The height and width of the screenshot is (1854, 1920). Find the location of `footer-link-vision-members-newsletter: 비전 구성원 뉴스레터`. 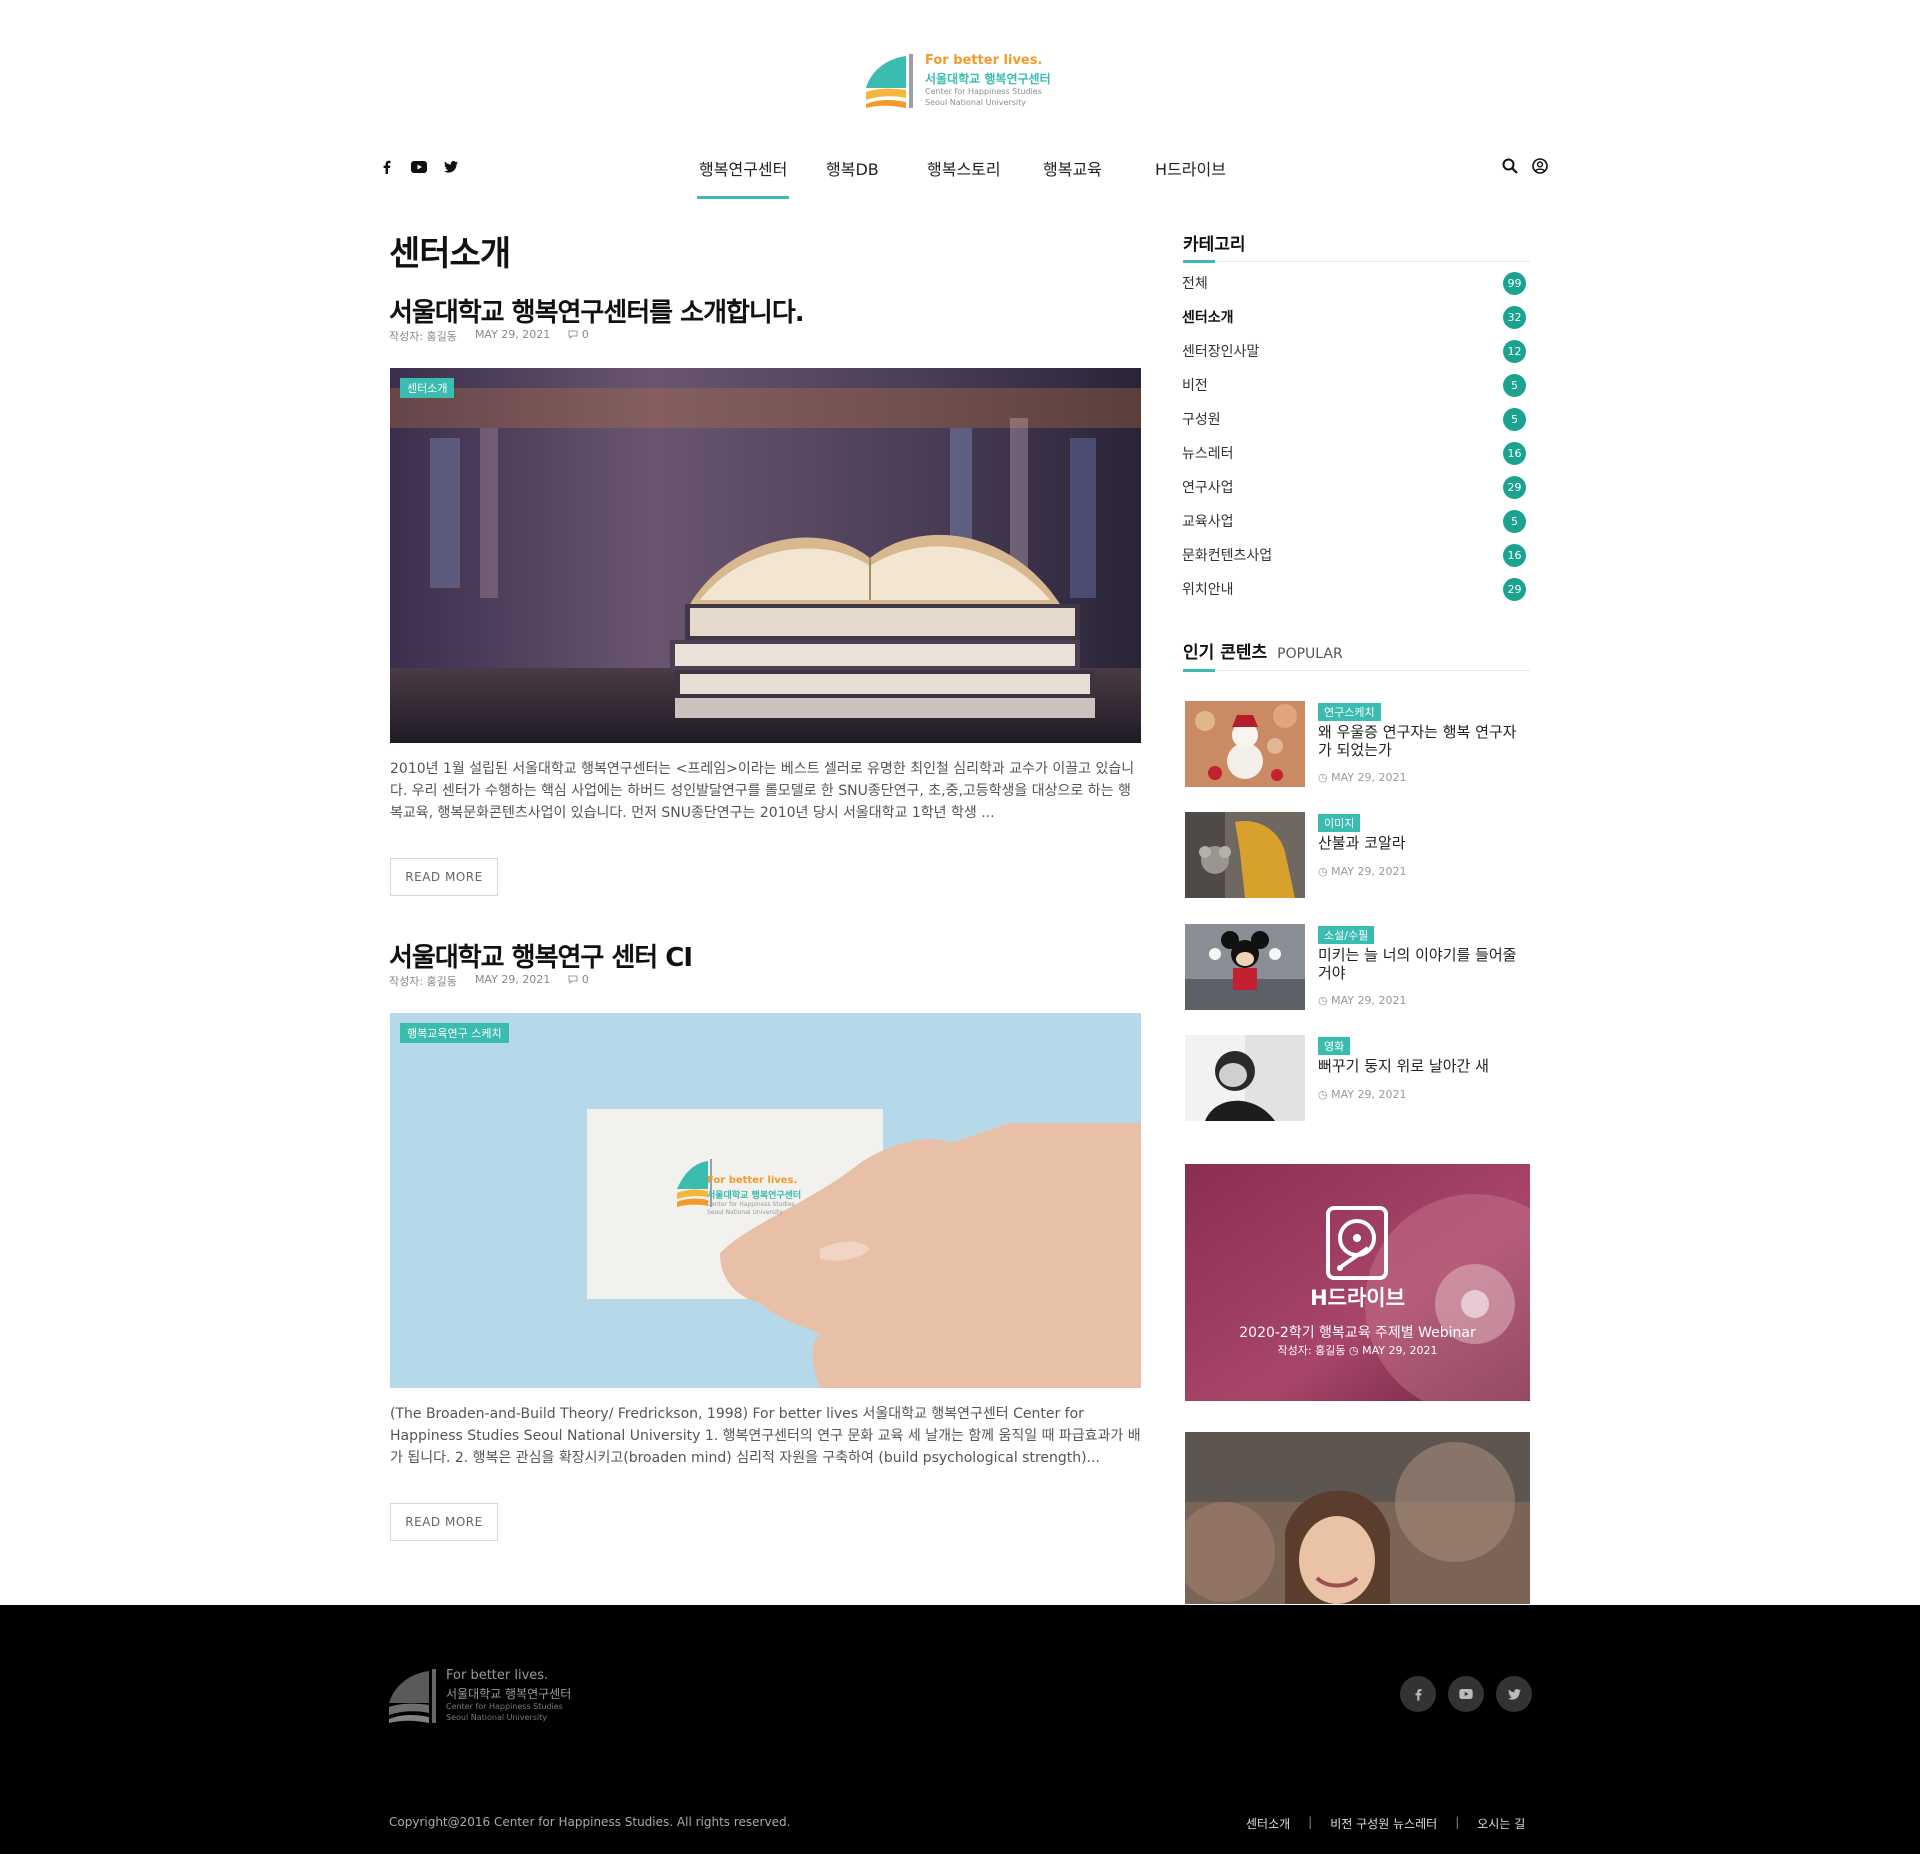

footer-link-vision-members-newsletter: 비전 구성원 뉴스레터 is located at coordinates (1383, 1823).